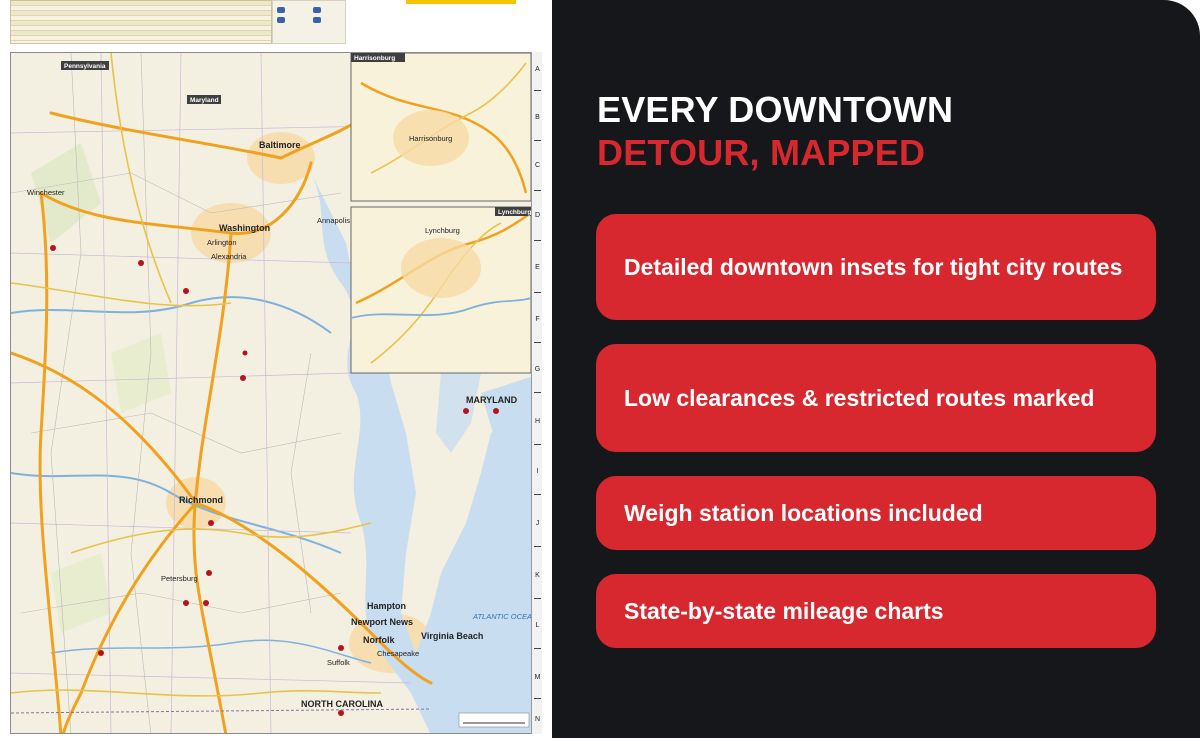 The width and height of the screenshot is (1200, 738). What do you see at coordinates (537, 719) in the screenshot?
I see `grid-letter: N` at bounding box center [537, 719].